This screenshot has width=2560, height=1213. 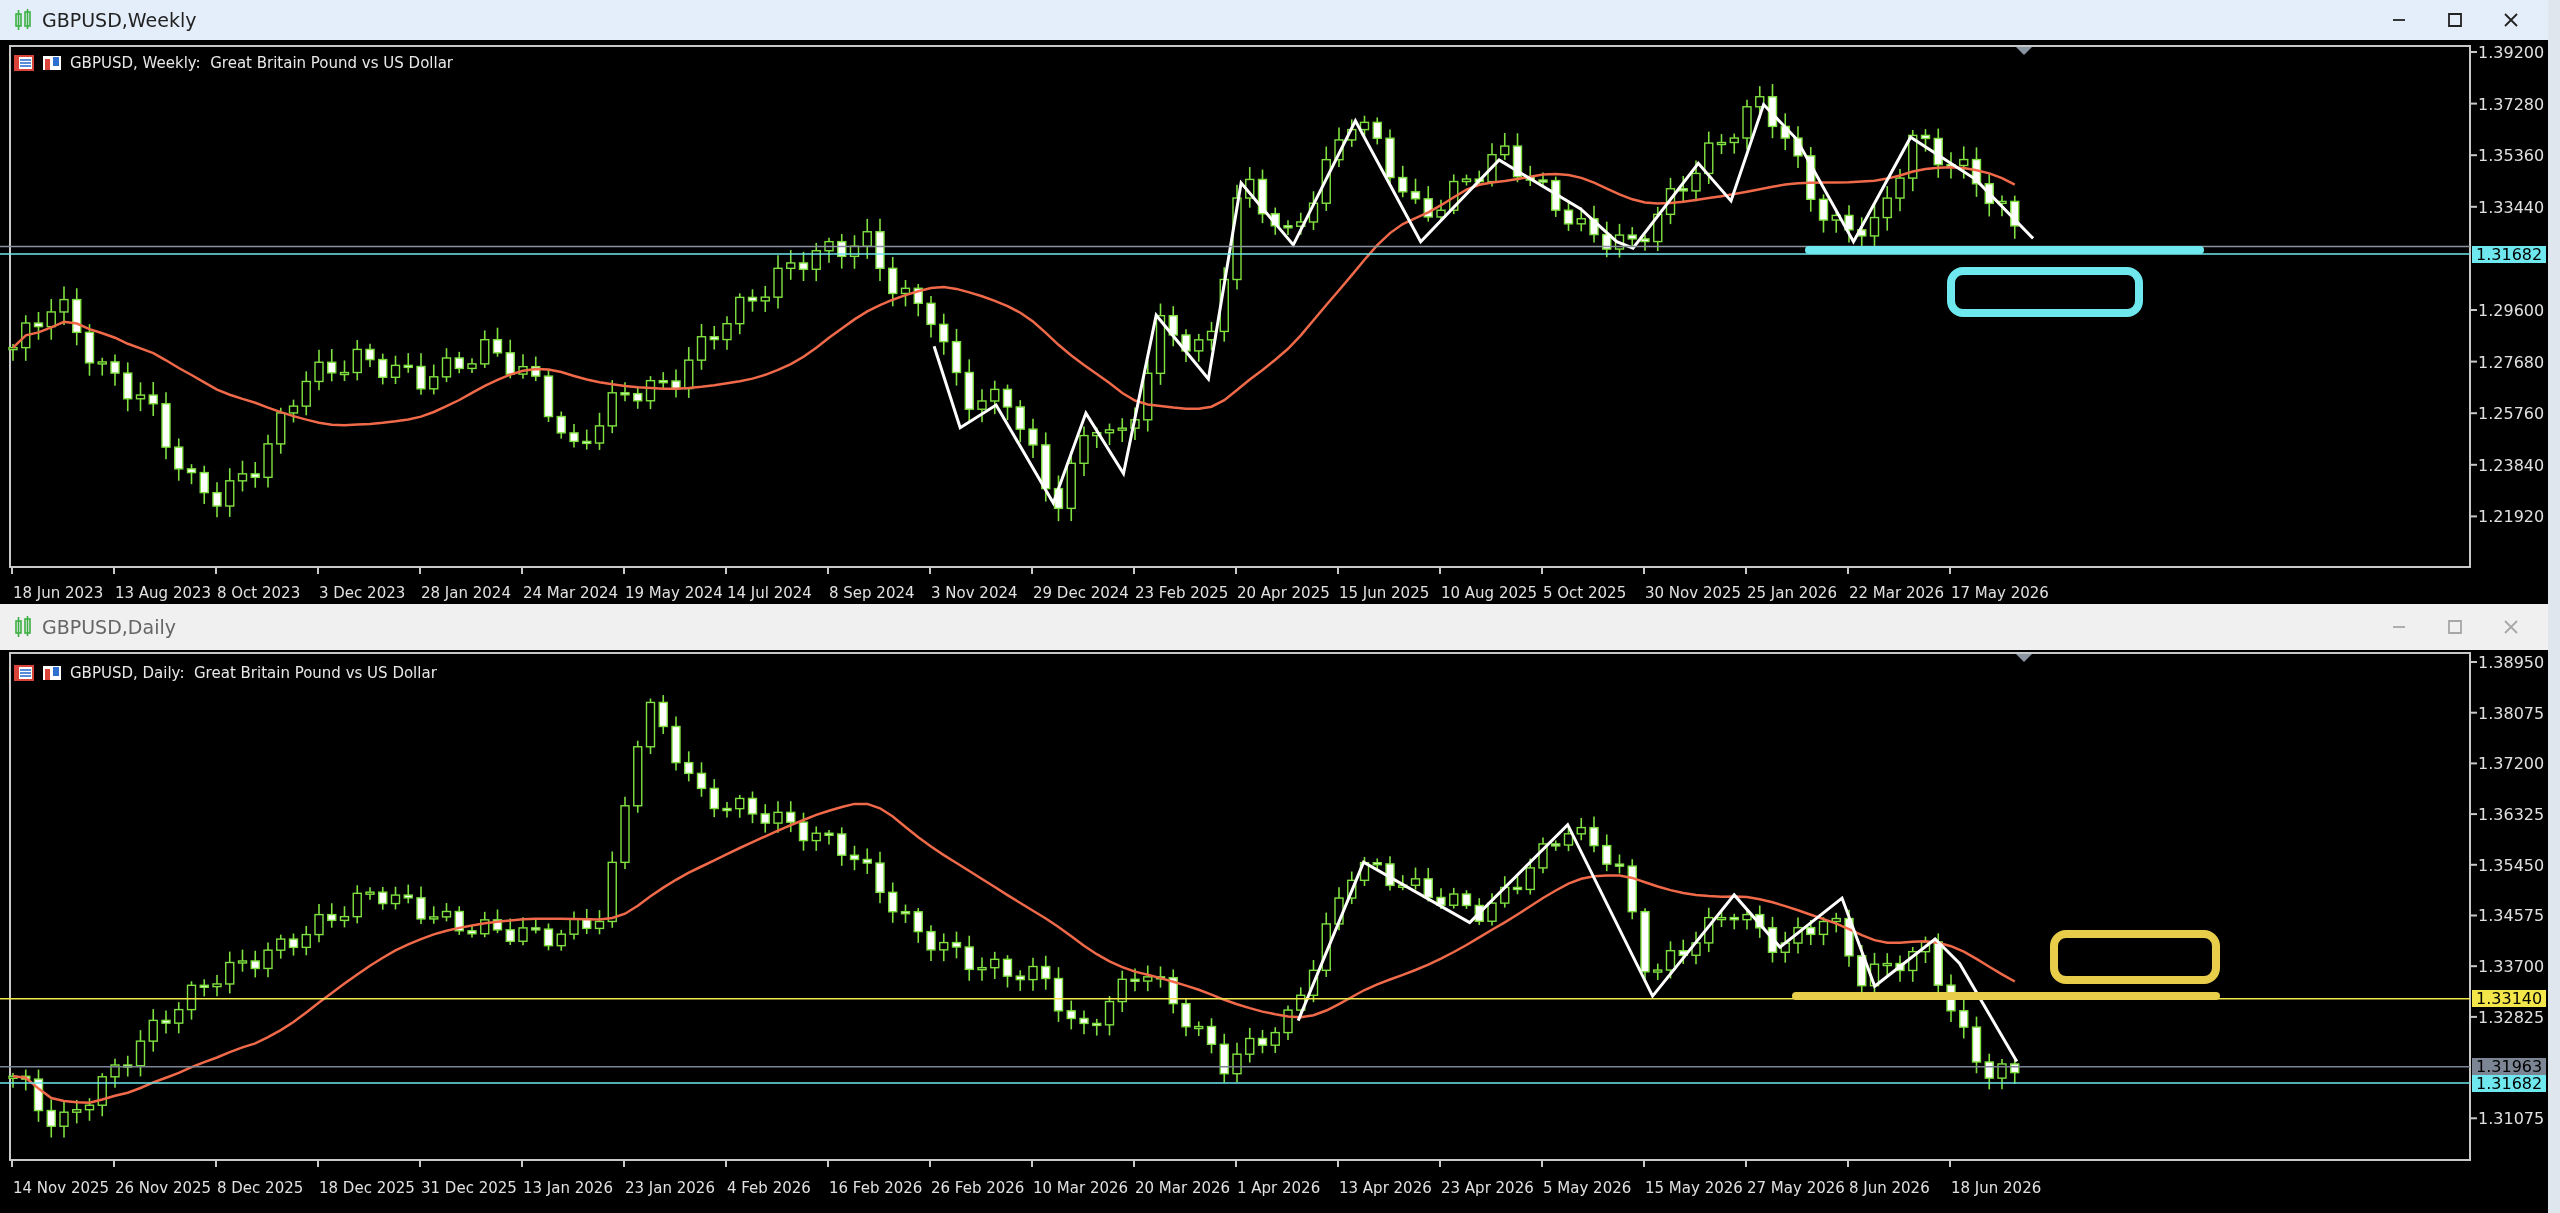 What do you see at coordinates (2509, 254) in the screenshot?
I see `price-tag: 1.31682` at bounding box center [2509, 254].